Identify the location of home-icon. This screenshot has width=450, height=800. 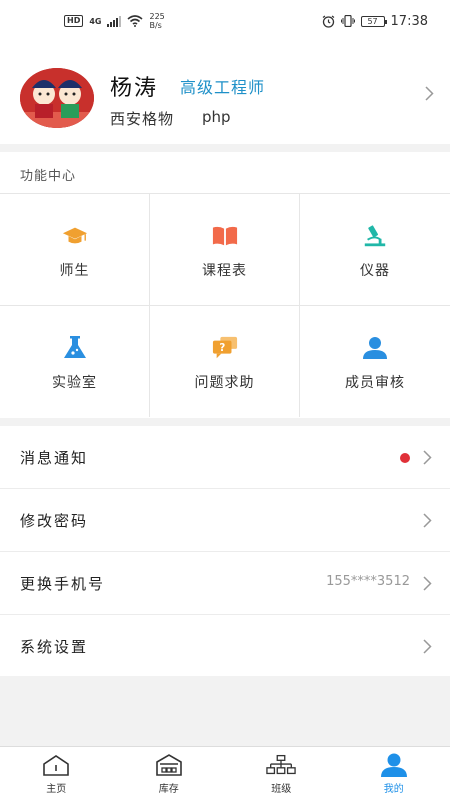
(56, 765).